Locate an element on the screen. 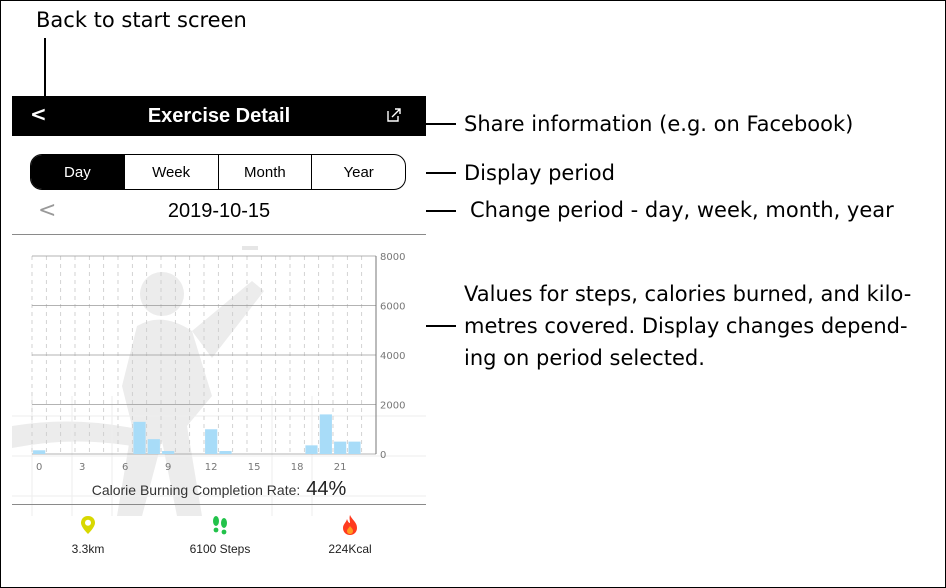 The width and height of the screenshot is (946, 588). period-tabs: Day Week Month Year is located at coordinates (218, 172).